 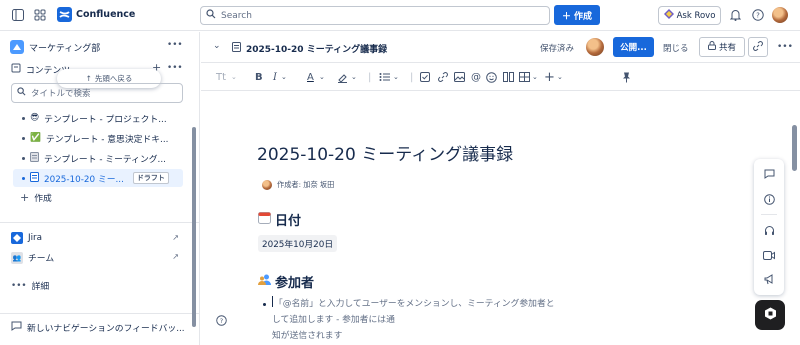 I want to click on more-formatting-icon: ⌄, so click(x=284, y=77).